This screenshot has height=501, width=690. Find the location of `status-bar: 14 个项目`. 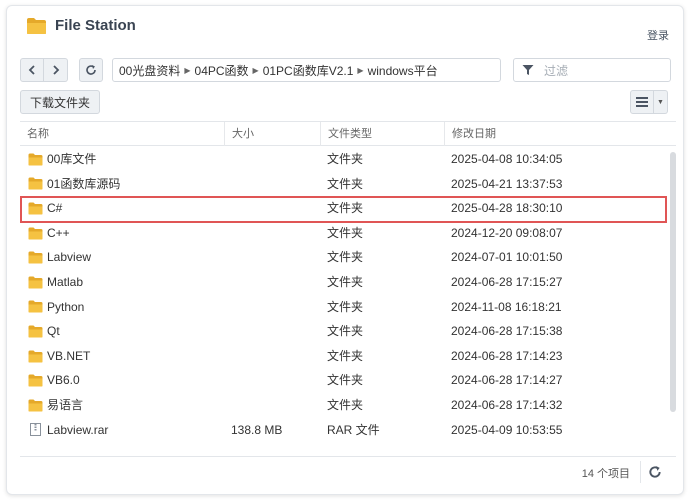

status-bar: 14 个项目 is located at coordinates (345, 472).